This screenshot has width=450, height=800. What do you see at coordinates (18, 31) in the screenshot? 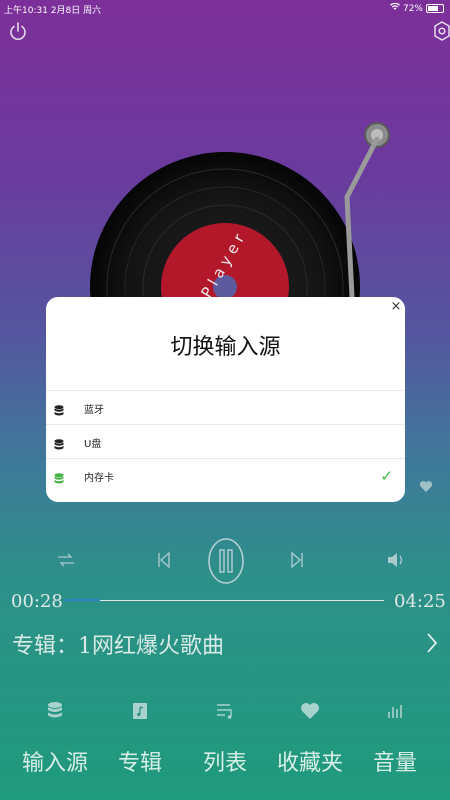
I see `power-icon` at bounding box center [18, 31].